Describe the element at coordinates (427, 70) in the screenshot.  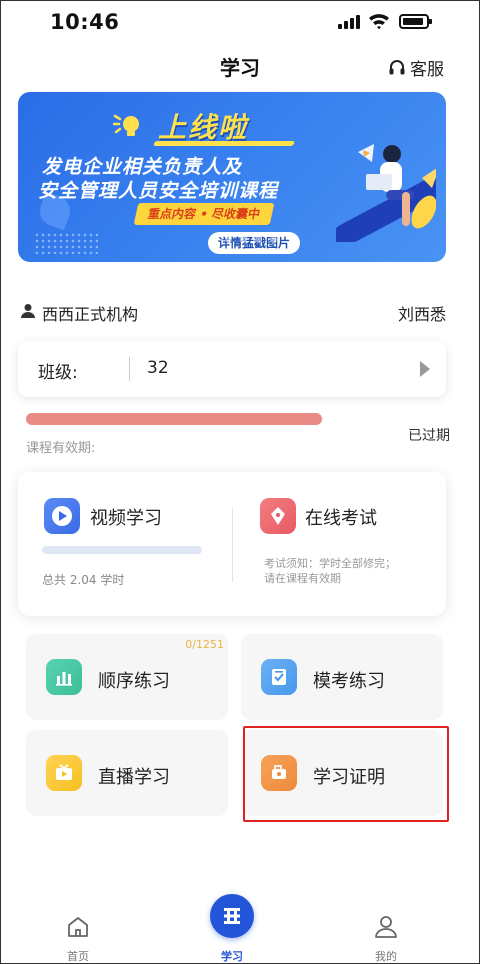
I see `customer-service-label: 客服` at that location.